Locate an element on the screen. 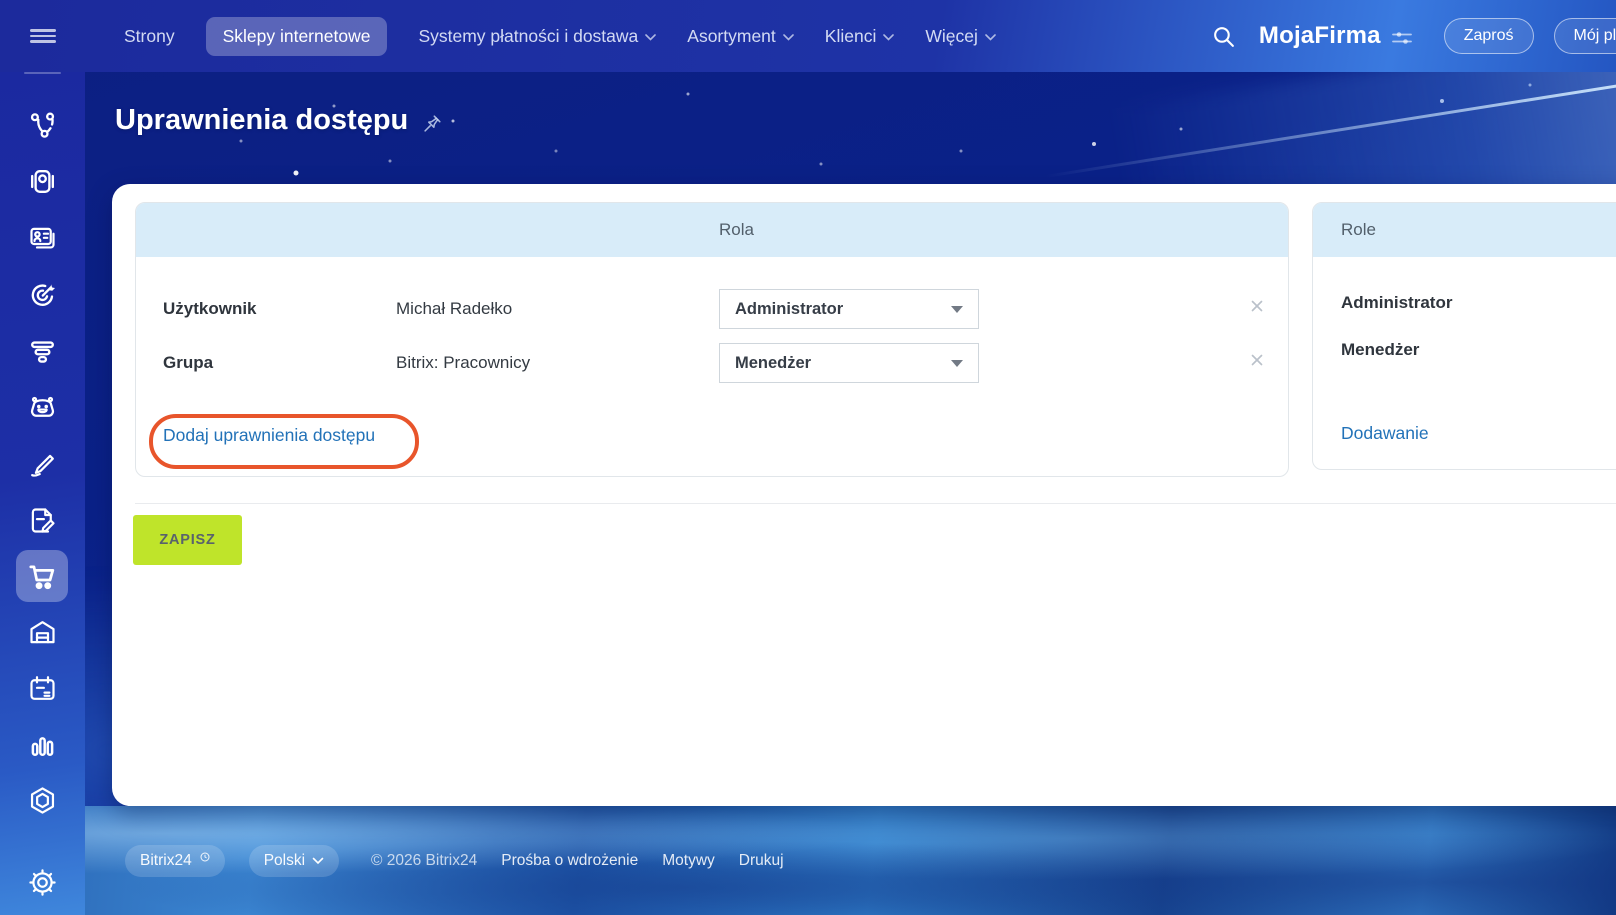  calendar-tasks-icon is located at coordinates (42, 687).